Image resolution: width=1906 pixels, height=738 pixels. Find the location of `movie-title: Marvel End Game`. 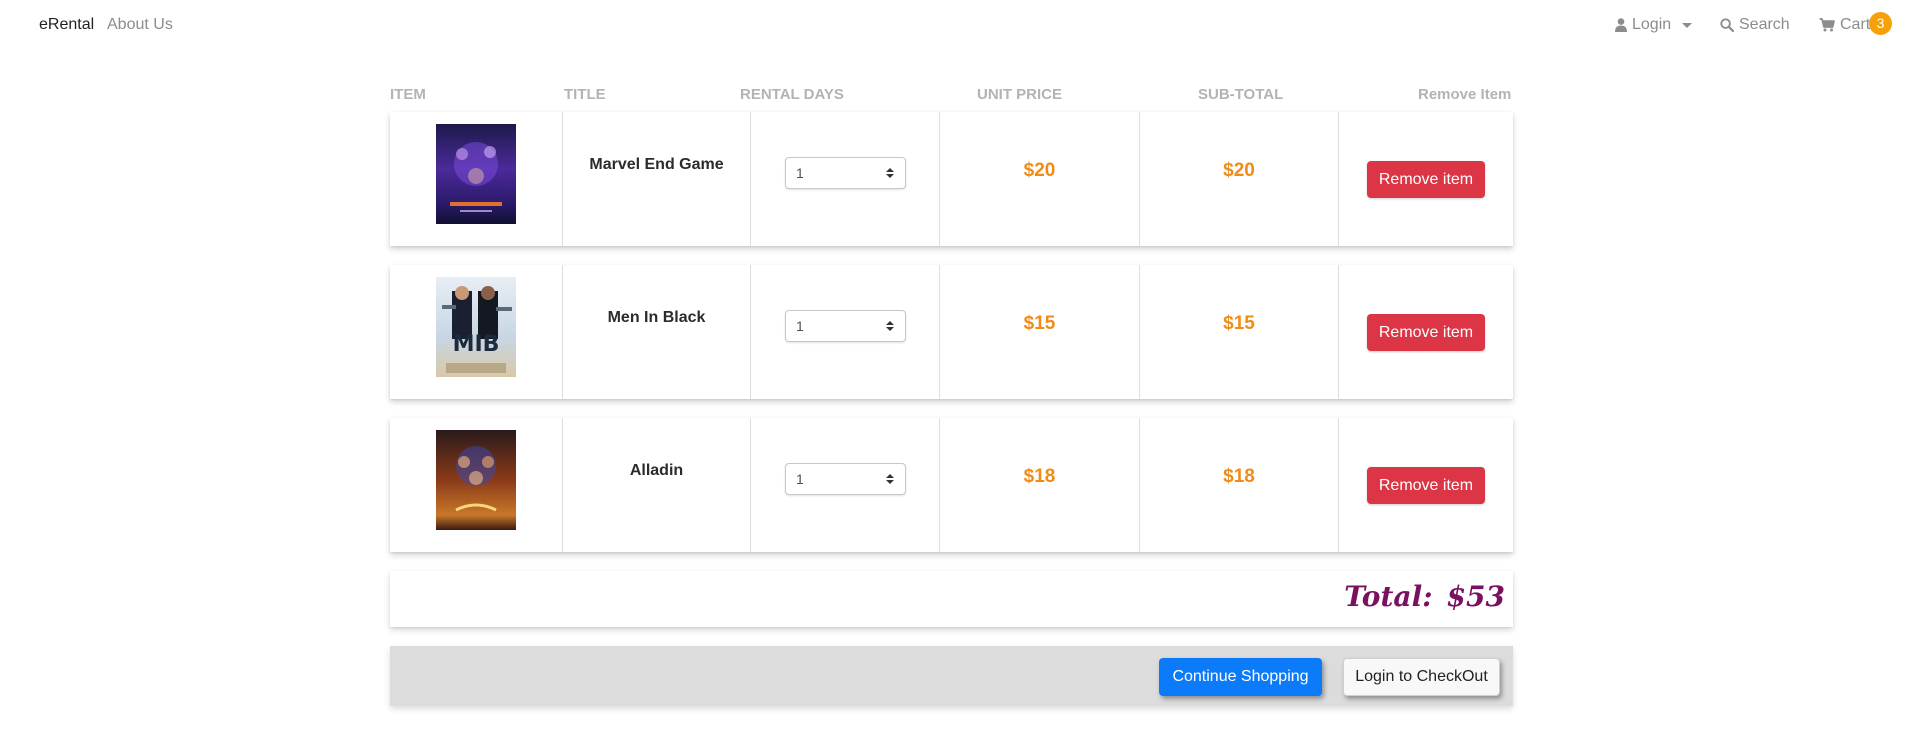

movie-title: Marvel End Game is located at coordinates (656, 164).